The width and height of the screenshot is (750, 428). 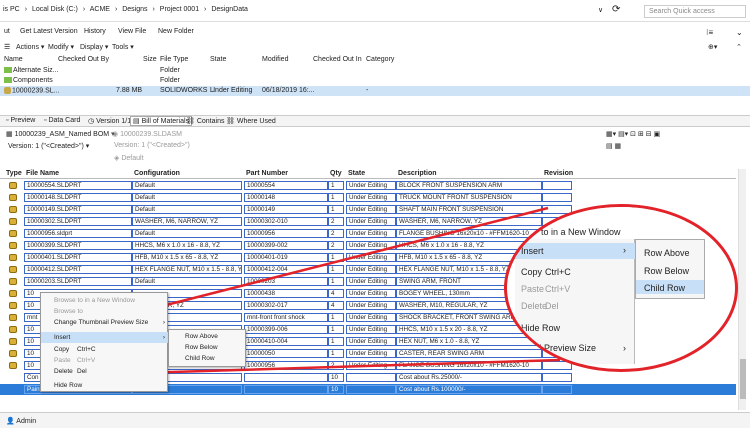 I want to click on crumb: Local Disk (C:), so click(x=55, y=9).